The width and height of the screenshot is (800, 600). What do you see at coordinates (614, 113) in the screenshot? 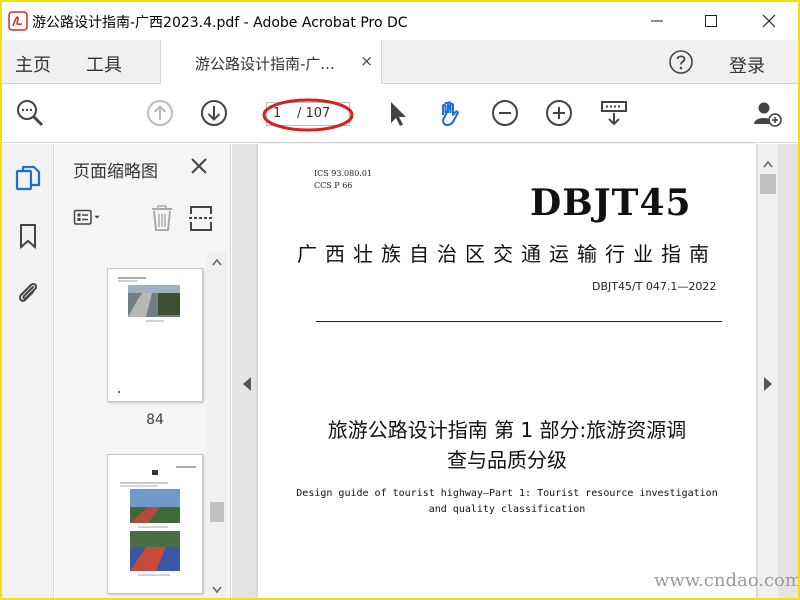
I see `fit-page-icon` at bounding box center [614, 113].